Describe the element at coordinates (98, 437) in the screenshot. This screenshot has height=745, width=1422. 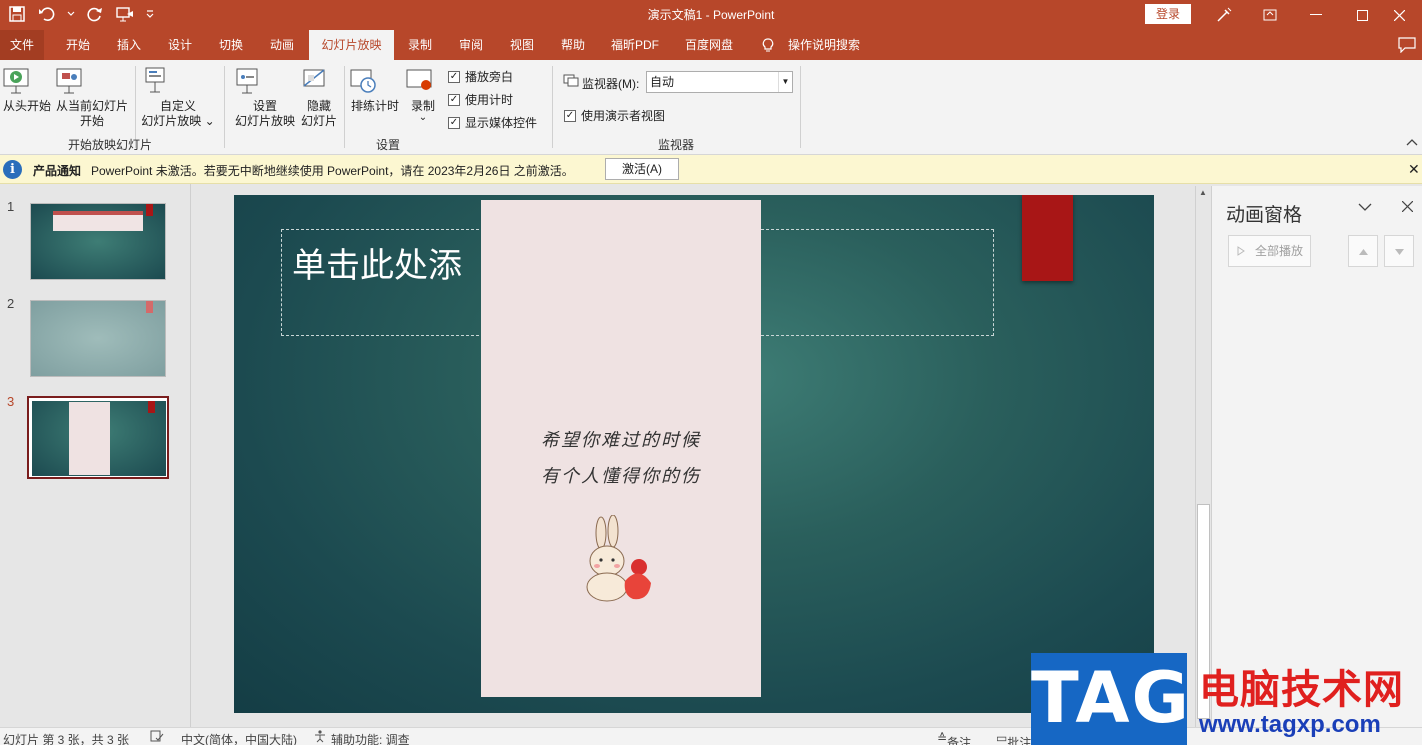
I see `slide-thumbnail-3-selected` at that location.